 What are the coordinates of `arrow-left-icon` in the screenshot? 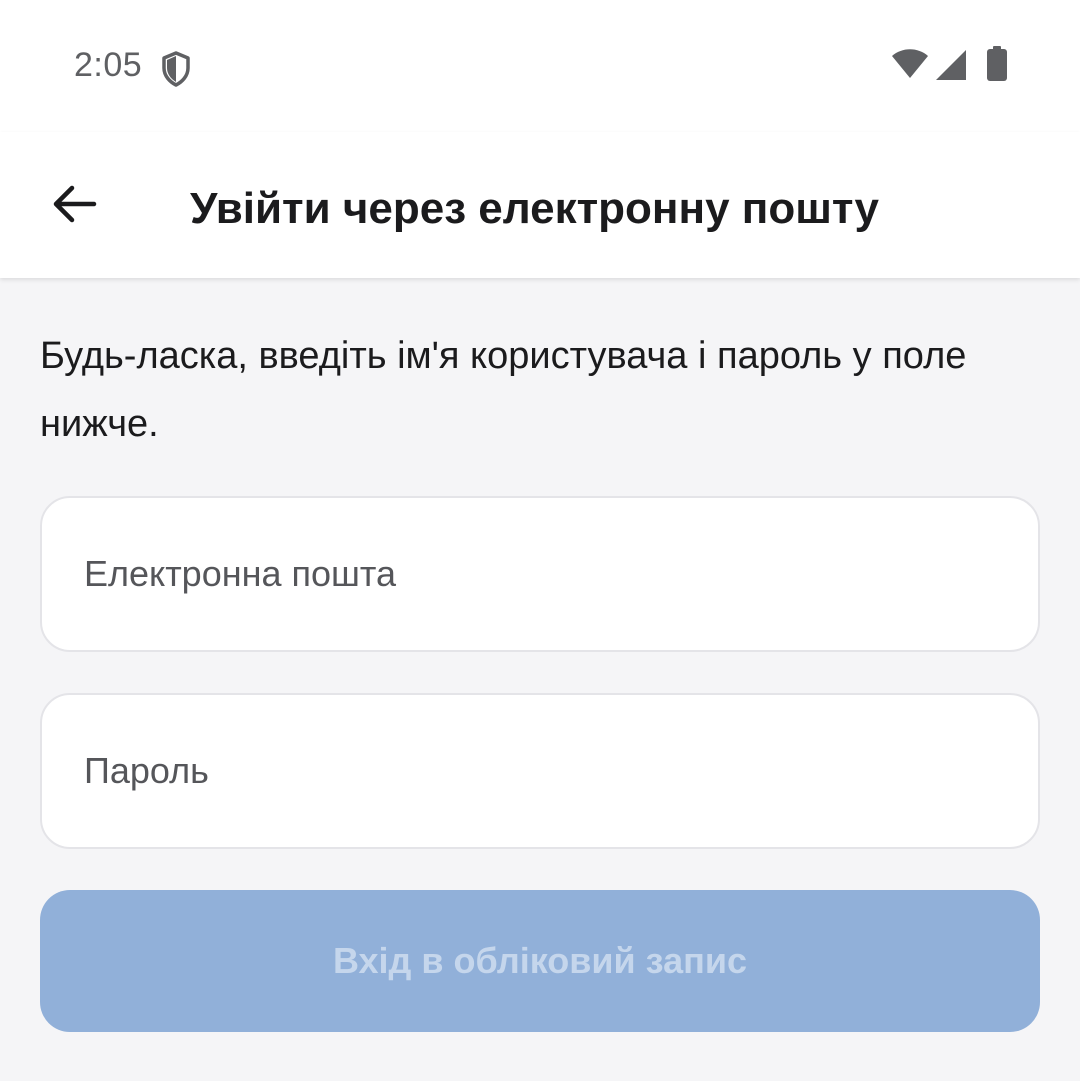 It's located at (74, 206).